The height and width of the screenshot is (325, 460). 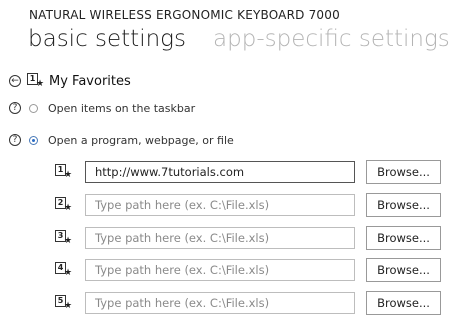 I want to click on tab-bar: basic settings app-specific settings, so click(x=244, y=39).